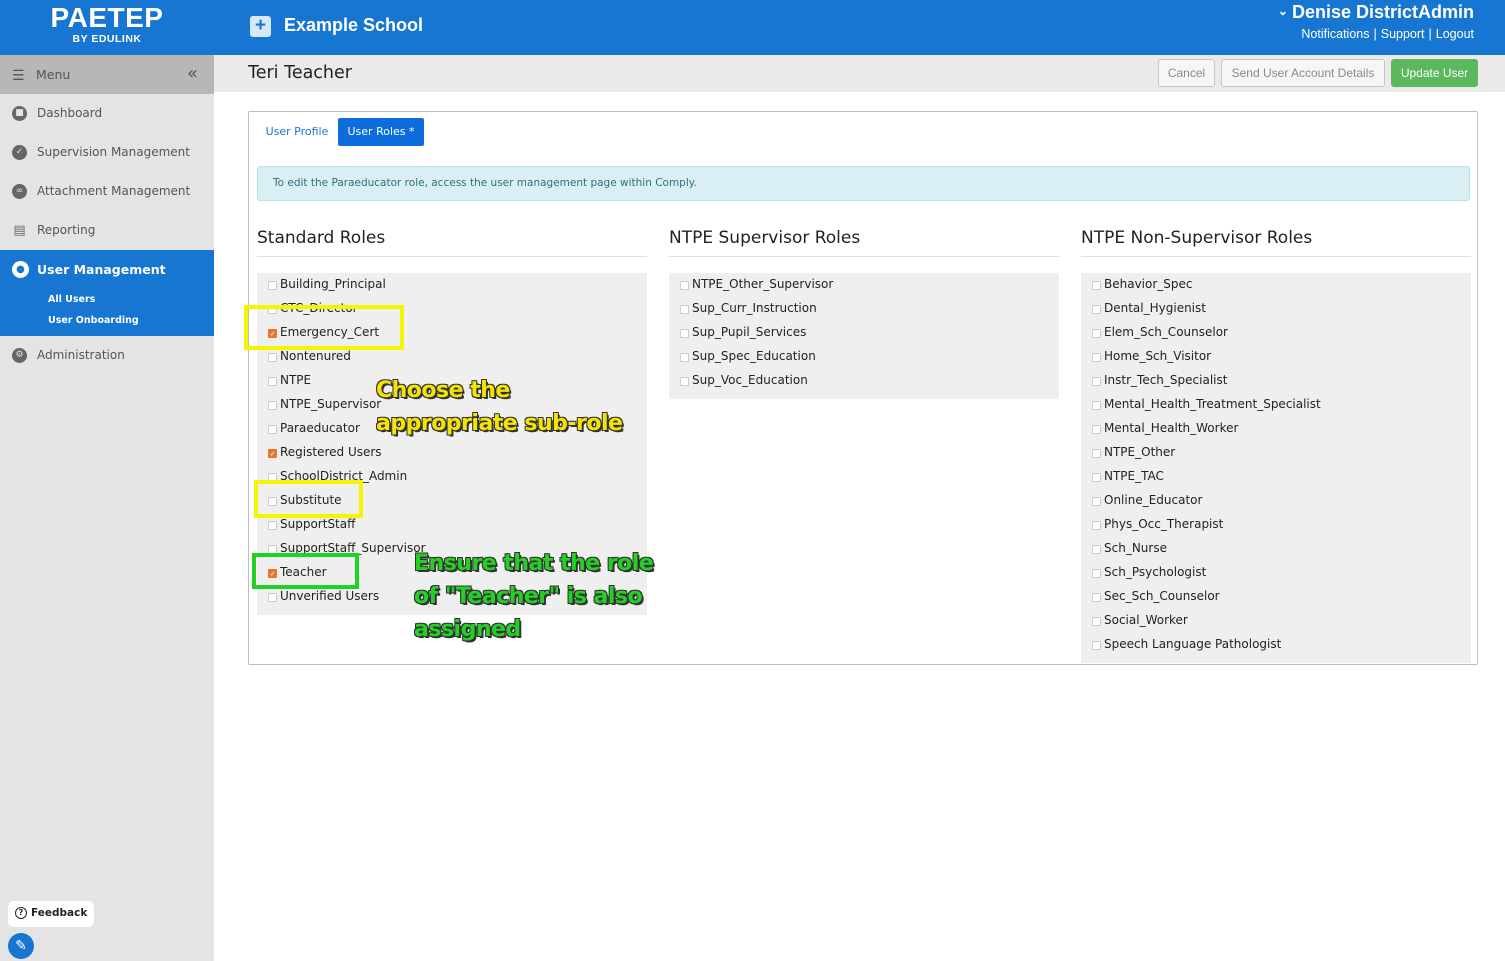 The width and height of the screenshot is (1505, 961). I want to click on role-option: Building_Principal, so click(452, 285).